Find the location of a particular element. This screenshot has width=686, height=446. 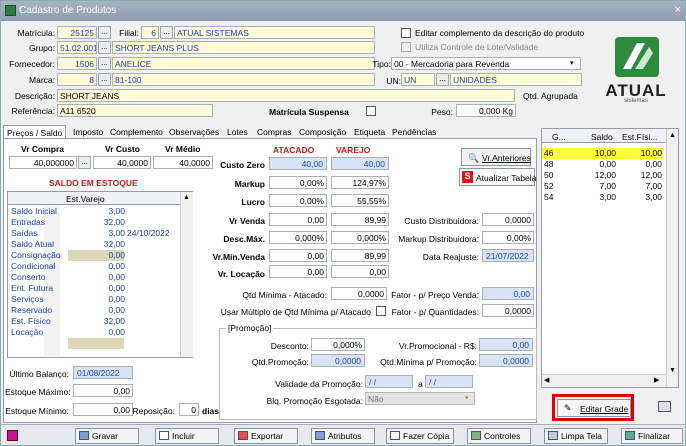

blq-promocao-select: Não is located at coordinates (420, 398).